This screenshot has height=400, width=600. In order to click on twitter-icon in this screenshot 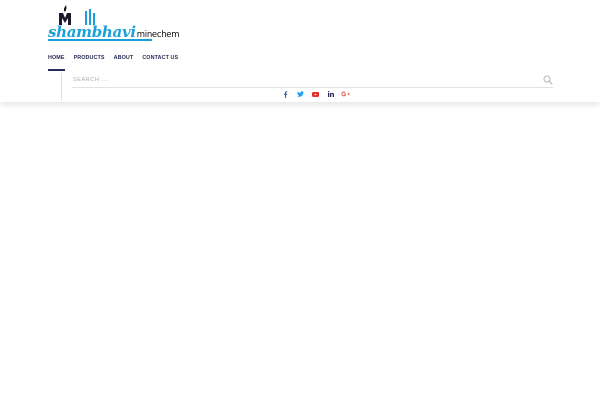, I will do `click(300, 94)`.